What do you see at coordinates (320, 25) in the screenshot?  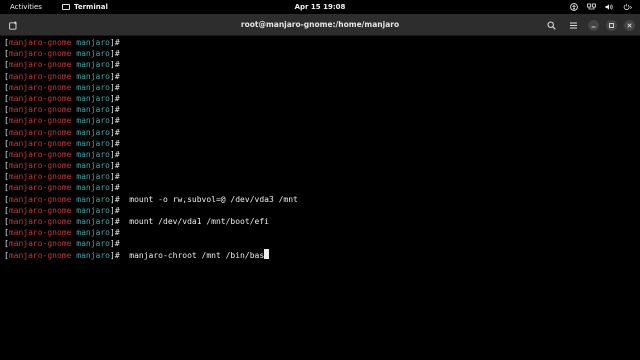 I see `terminal-headerbar: root@manjaro-gnome:/home/manjaro` at bounding box center [320, 25].